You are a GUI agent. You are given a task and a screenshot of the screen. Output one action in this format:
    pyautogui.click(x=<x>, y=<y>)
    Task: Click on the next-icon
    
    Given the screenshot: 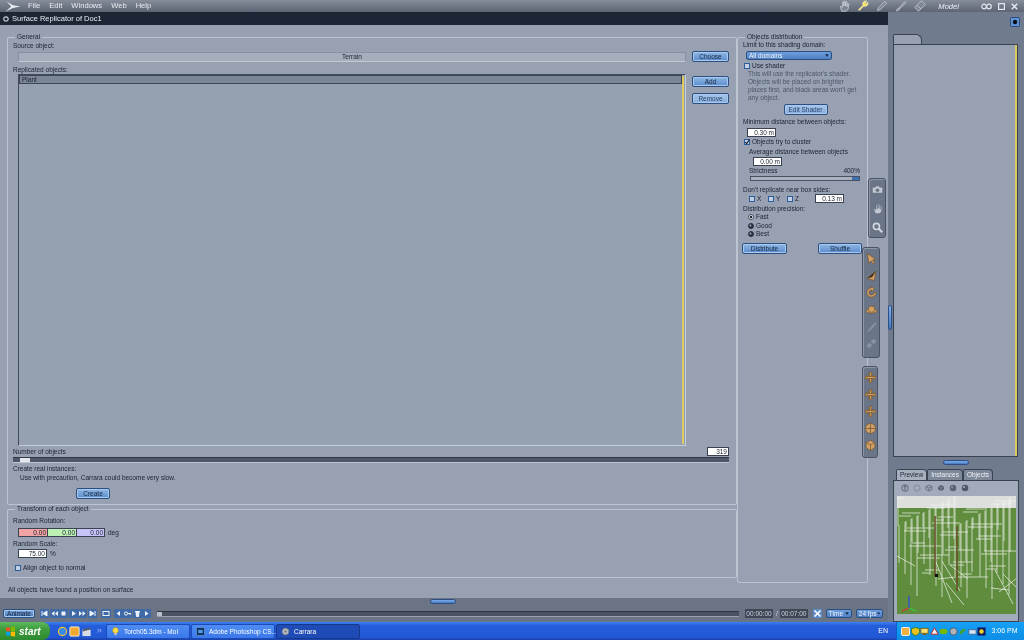 What is the action you would take?
    pyautogui.click(x=146, y=613)
    